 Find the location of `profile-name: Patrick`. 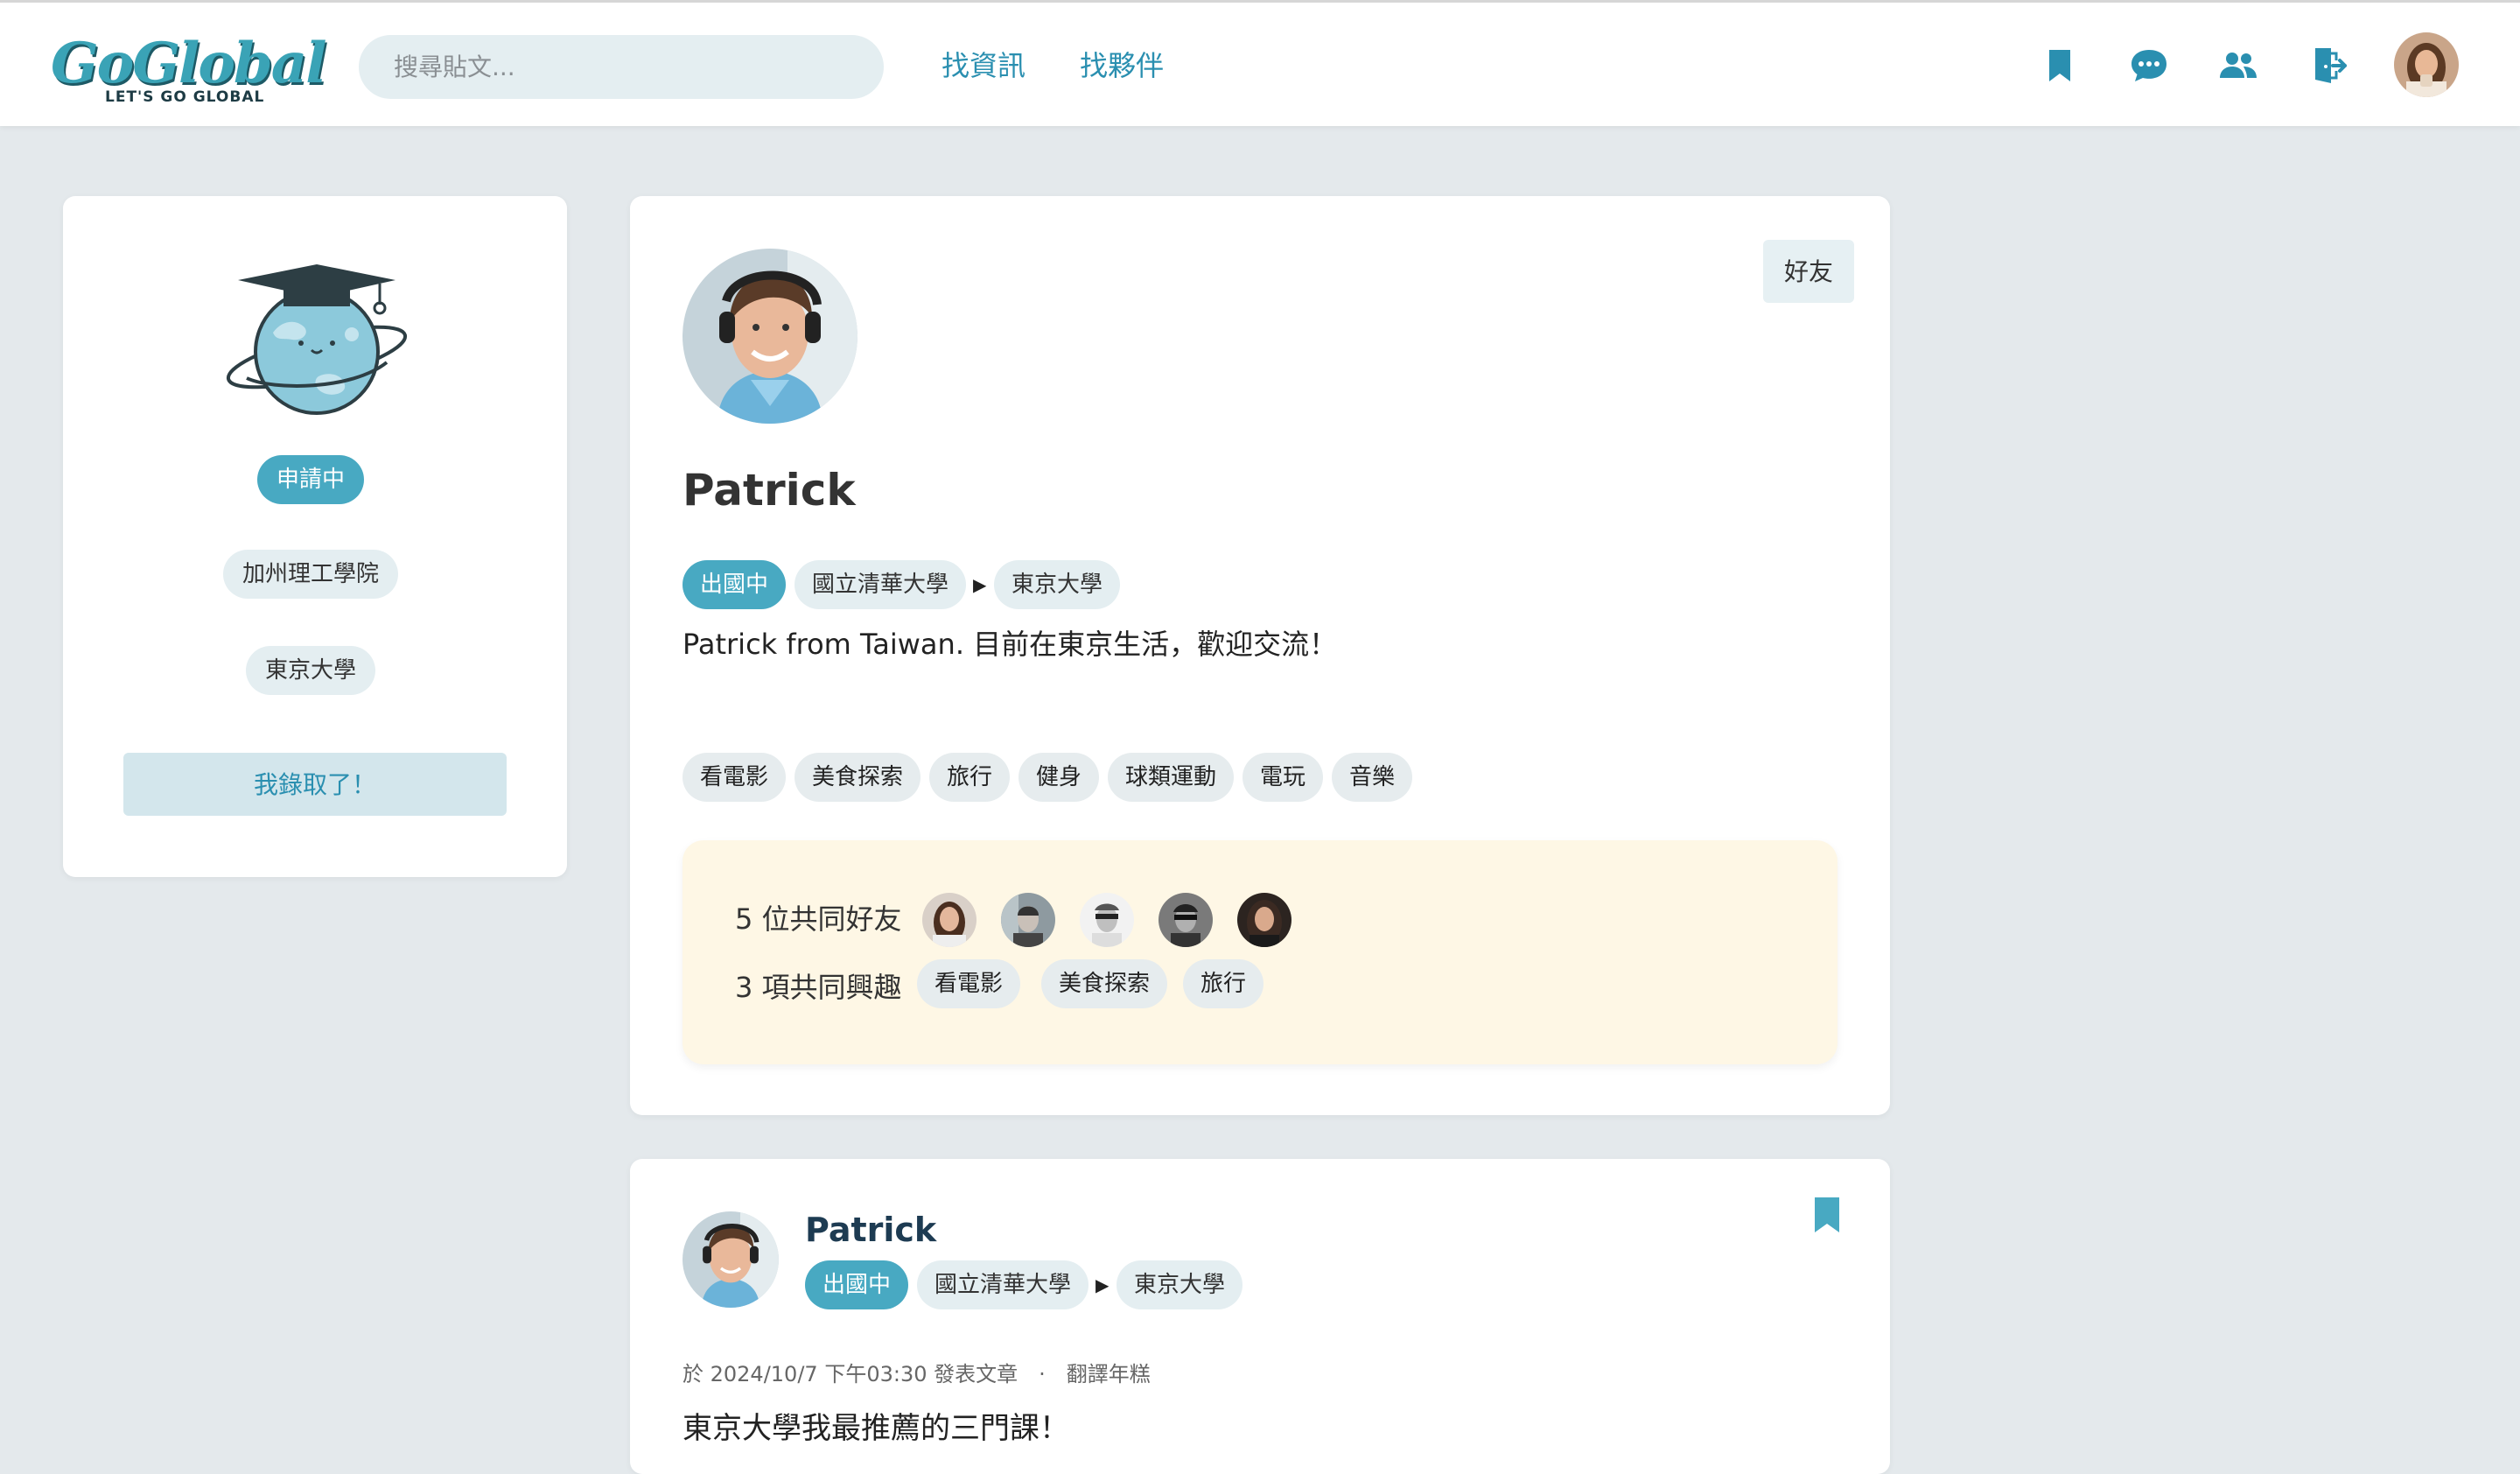

profile-name: Patrick is located at coordinates (769, 490).